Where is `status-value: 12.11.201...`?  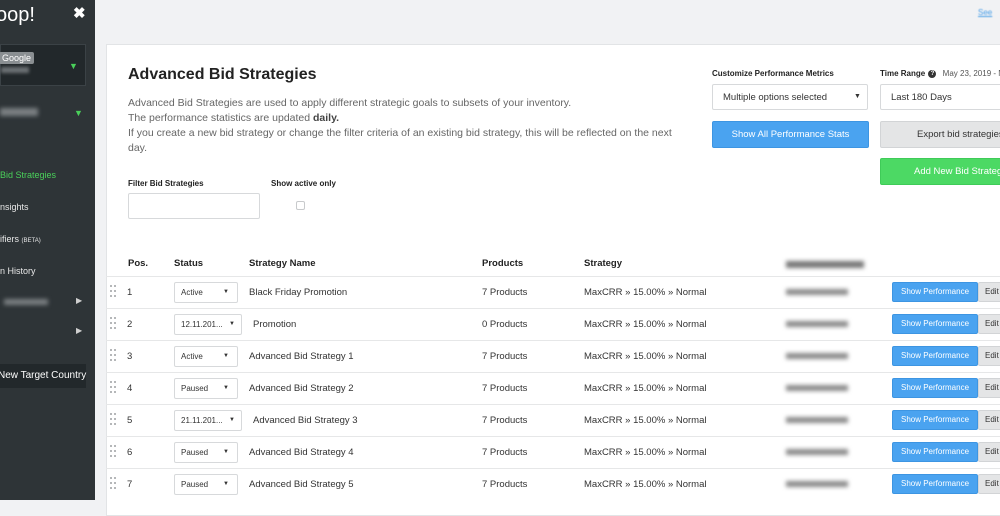 status-value: 12.11.201... is located at coordinates (202, 324).